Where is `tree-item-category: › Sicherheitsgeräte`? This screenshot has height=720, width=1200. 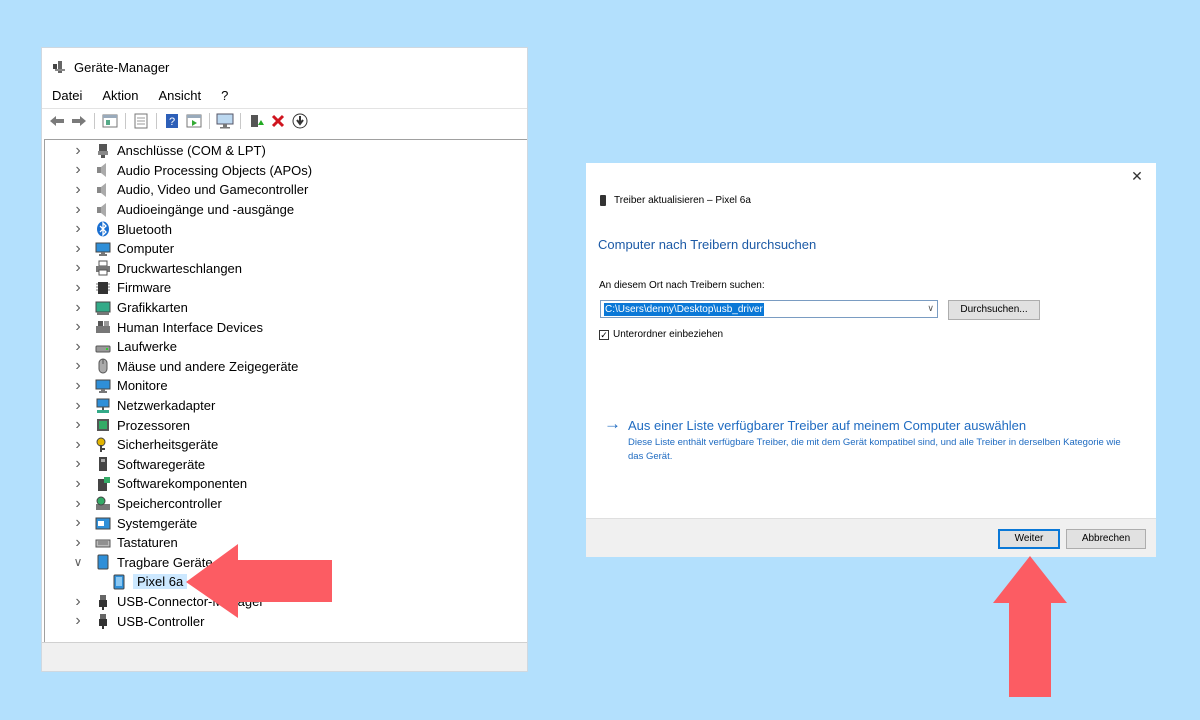 tree-item-category: › Sicherheitsgeräte is located at coordinates (144, 445).